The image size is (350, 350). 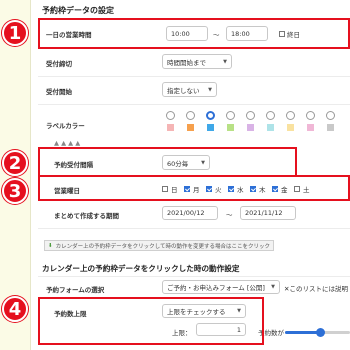 What do you see at coordinates (67, 143) in the screenshot?
I see `sub-heading: ▲ ▲ ▲ ▲` at bounding box center [67, 143].